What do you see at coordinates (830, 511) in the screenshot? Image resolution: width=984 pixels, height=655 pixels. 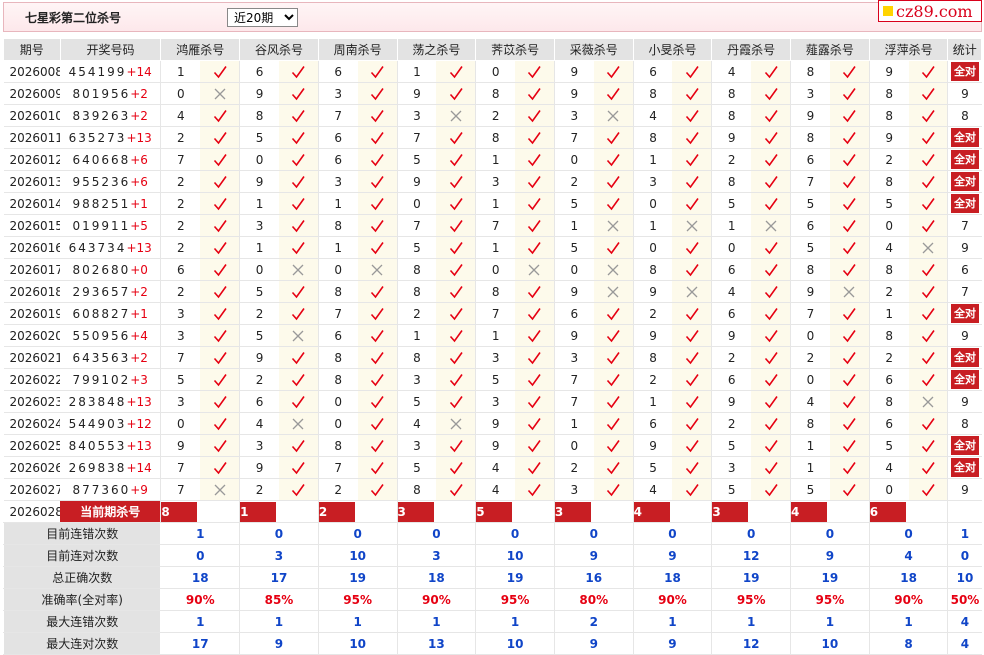 I see `current-kill-cell: 4` at bounding box center [830, 511].